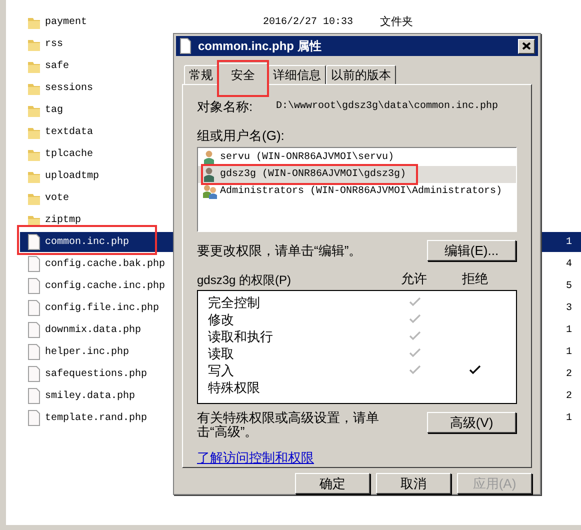 This screenshot has height=530, width=581. Describe the element at coordinates (105, 242) in the screenshot. I see `file-name: common.inc.php` at that location.